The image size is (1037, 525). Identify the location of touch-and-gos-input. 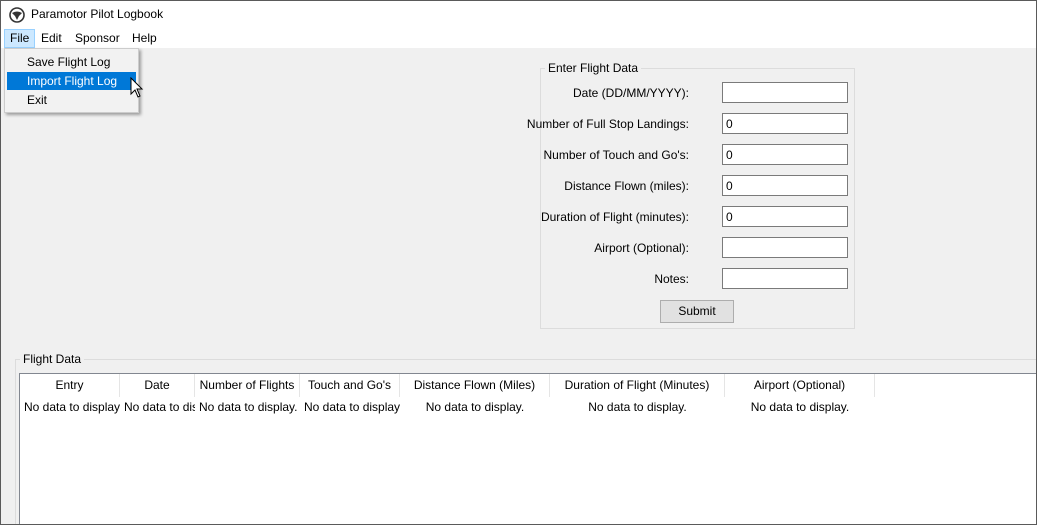
(785, 154).